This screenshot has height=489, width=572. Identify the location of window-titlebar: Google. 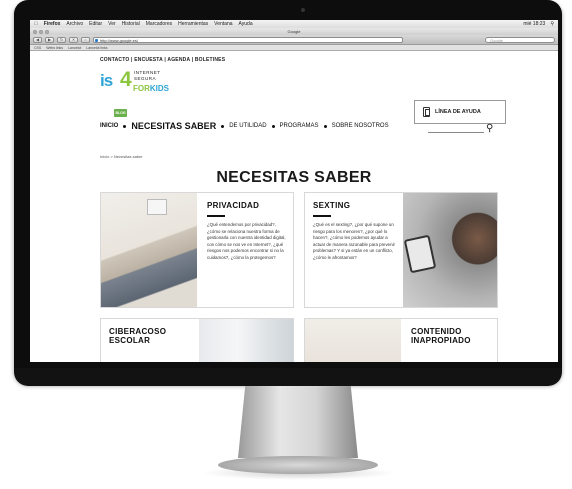
(294, 31).